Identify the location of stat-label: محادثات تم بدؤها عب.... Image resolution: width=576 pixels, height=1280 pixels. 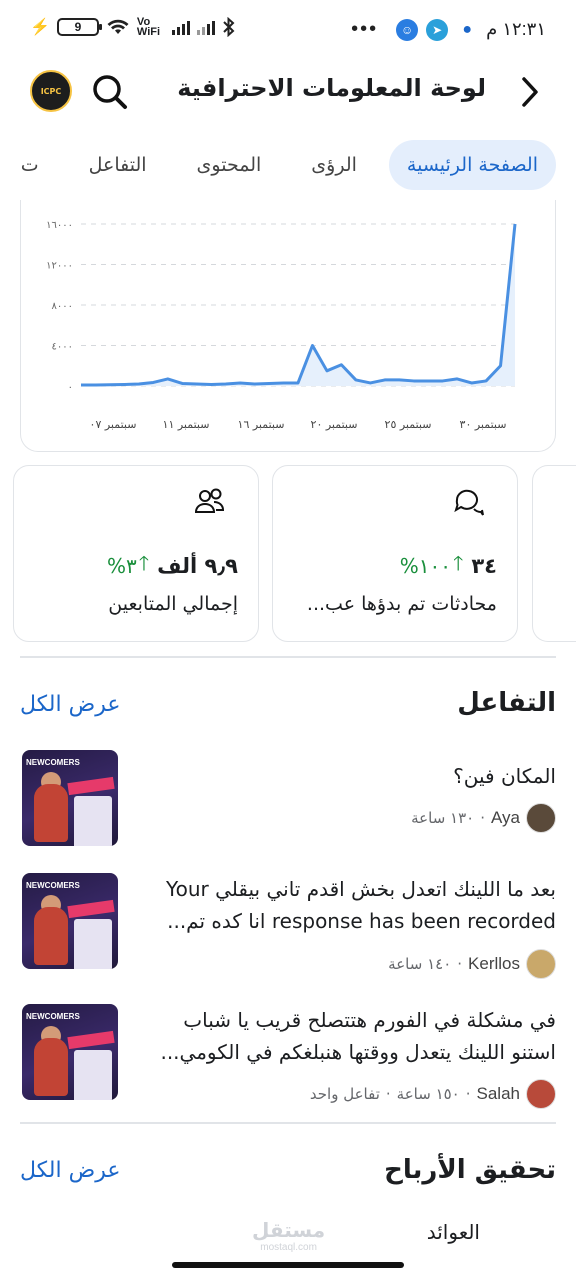
(401, 604).